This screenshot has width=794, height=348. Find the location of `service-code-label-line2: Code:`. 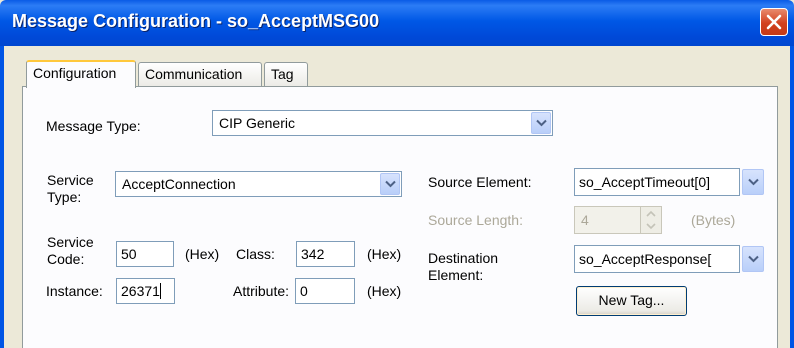

service-code-label-line2: Code: is located at coordinates (66, 259).